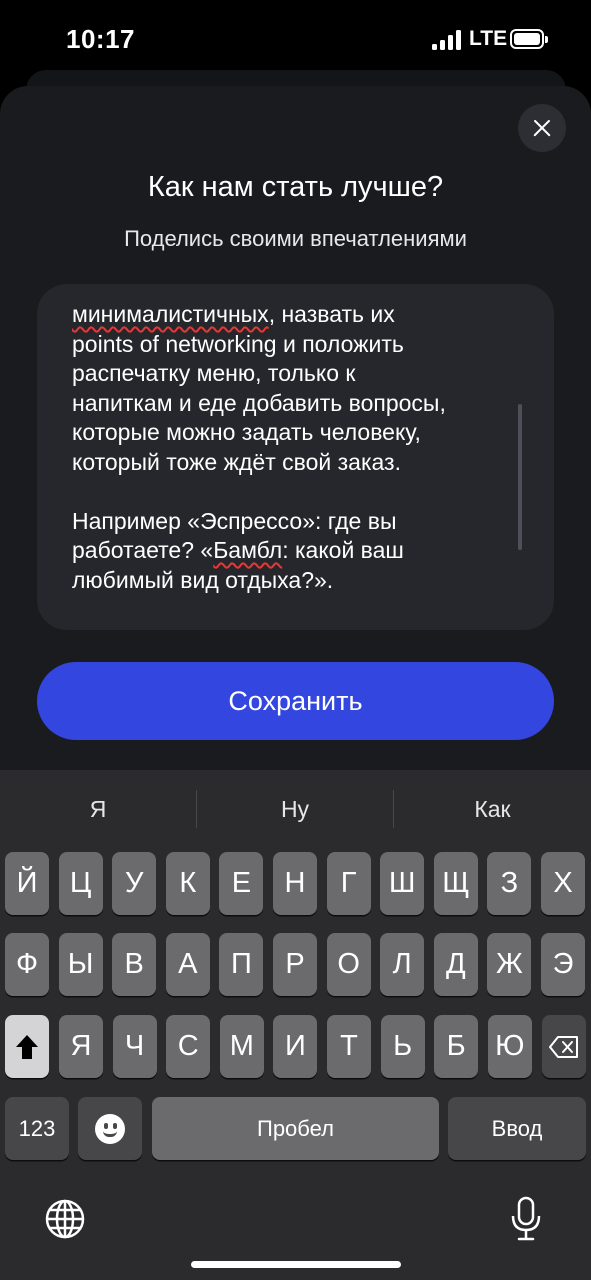 The width and height of the screenshot is (591, 1280). I want to click on emoji-icon, so click(110, 1128).